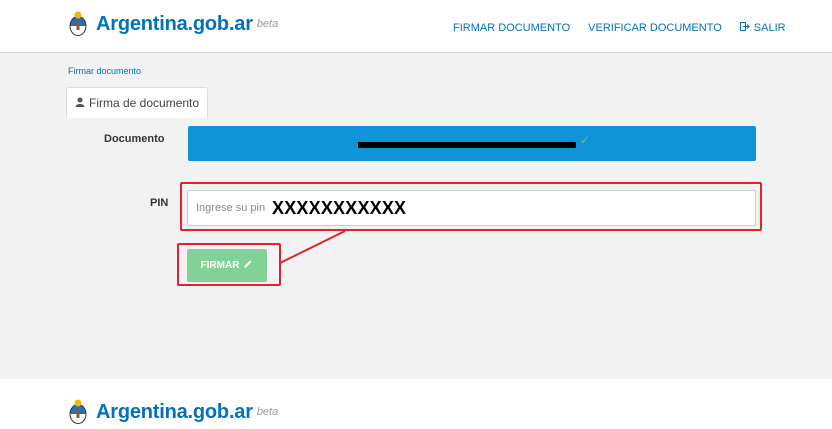  Describe the element at coordinates (471, 206) in the screenshot. I see `pin-highlight-box` at that location.